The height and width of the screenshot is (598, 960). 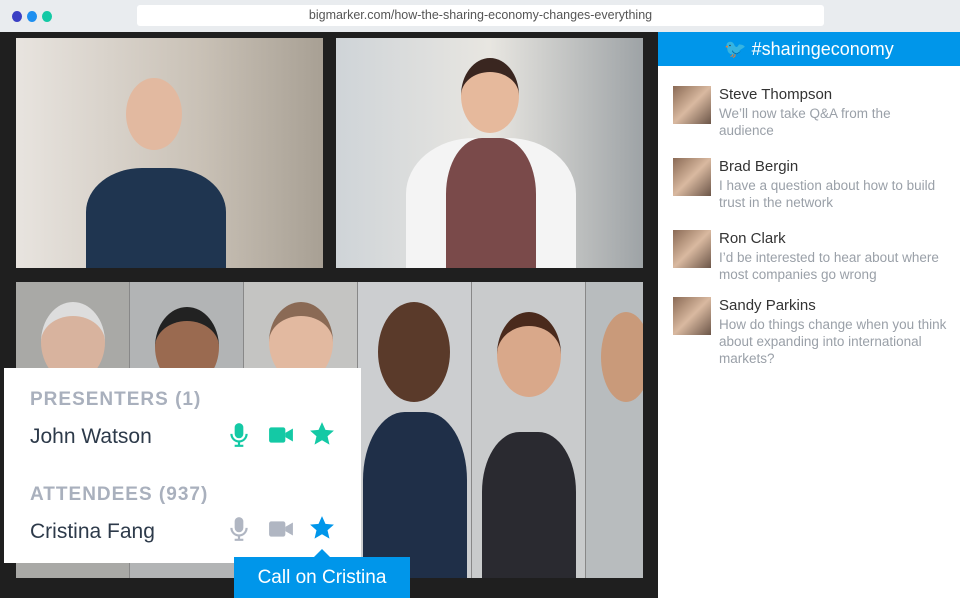 What do you see at coordinates (738, 49) in the screenshot?
I see `twitter-bird-icon: 🐦` at bounding box center [738, 49].